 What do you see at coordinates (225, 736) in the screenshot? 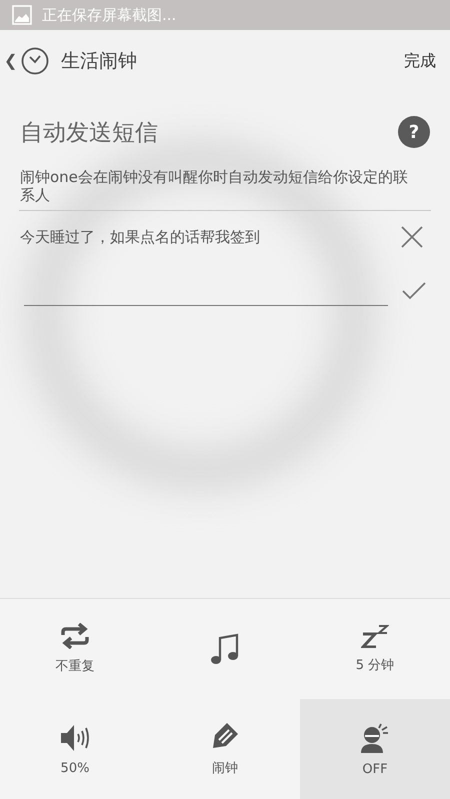
I see `pencil-tag-icon` at bounding box center [225, 736].